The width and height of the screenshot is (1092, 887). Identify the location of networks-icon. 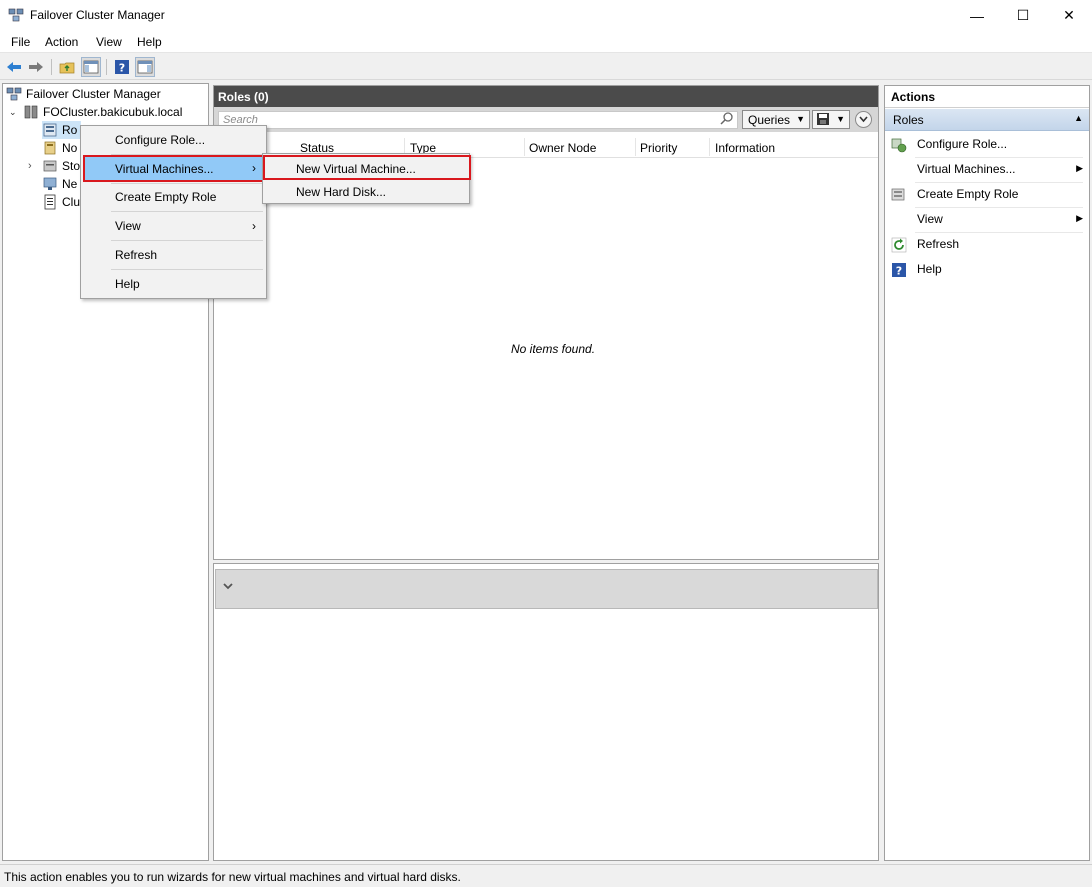
(50, 183).